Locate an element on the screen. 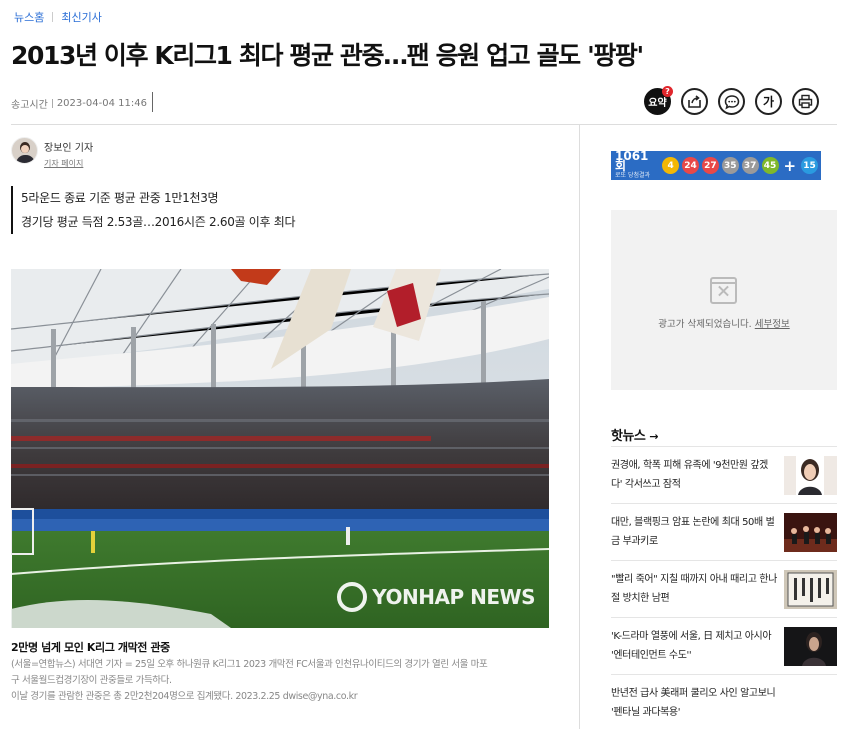  hot-news-item: 대만, 블랙핑크 암표 논란에 최대 50배 벌금 부과키로 is located at coordinates (724, 531).